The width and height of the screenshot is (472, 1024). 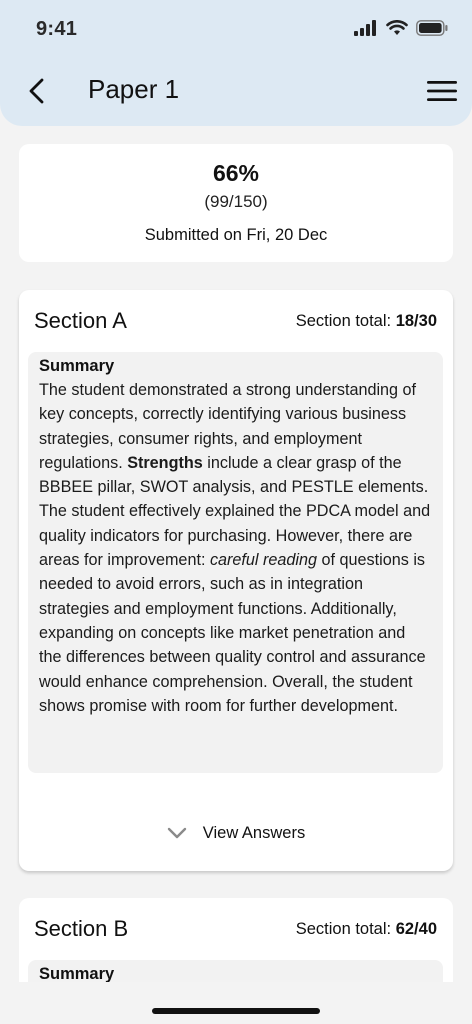 What do you see at coordinates (236, 235) in the screenshot?
I see `submitted-date: Submitted on Fri, 20 Dec` at bounding box center [236, 235].